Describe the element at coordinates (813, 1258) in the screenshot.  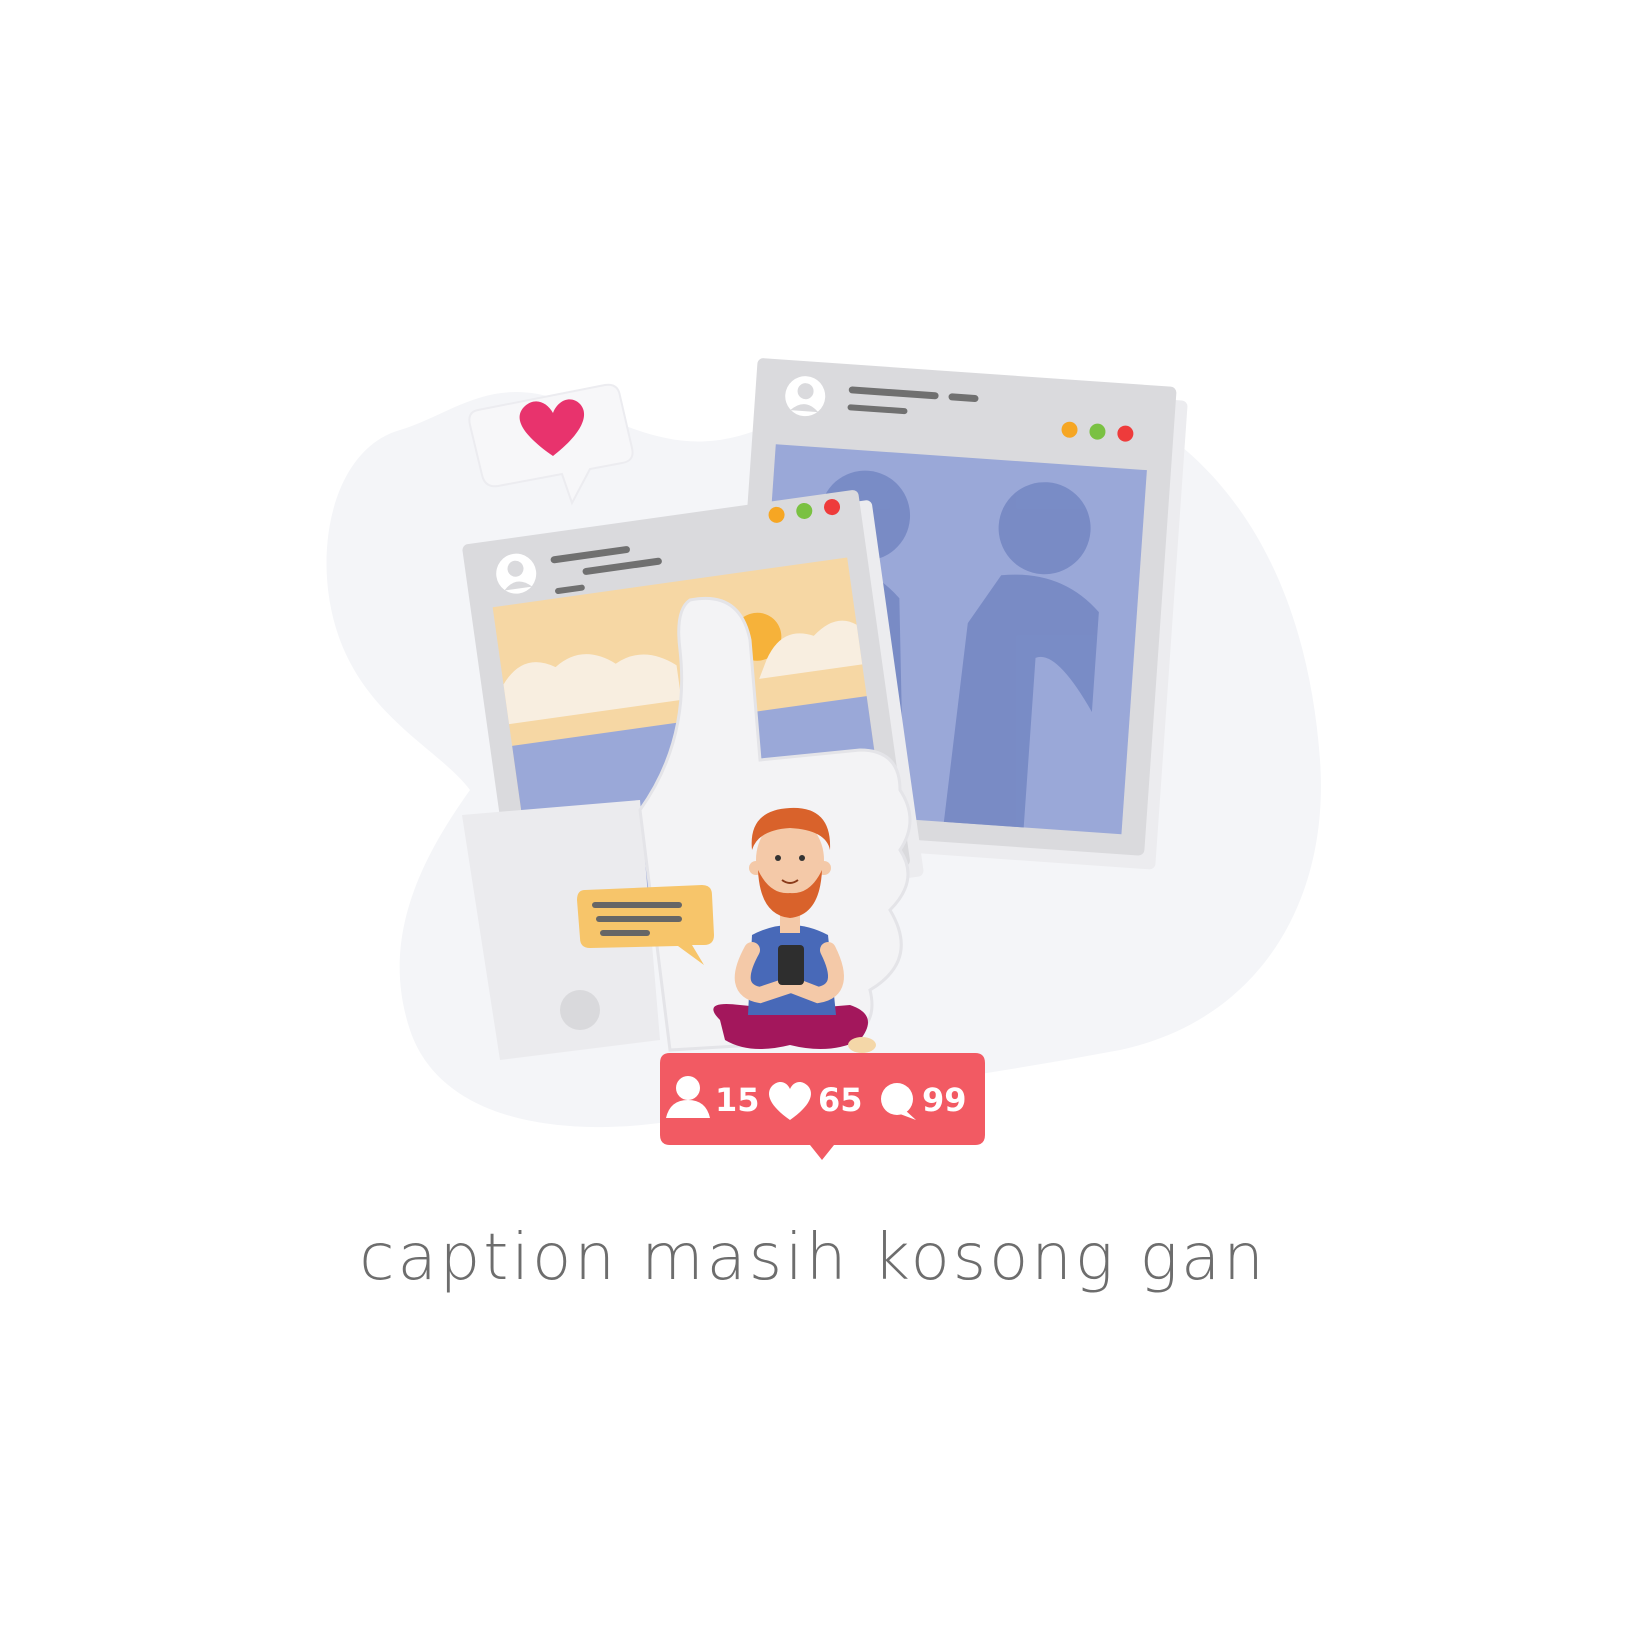
I see `caption-text: caption masih kosong gan` at that location.